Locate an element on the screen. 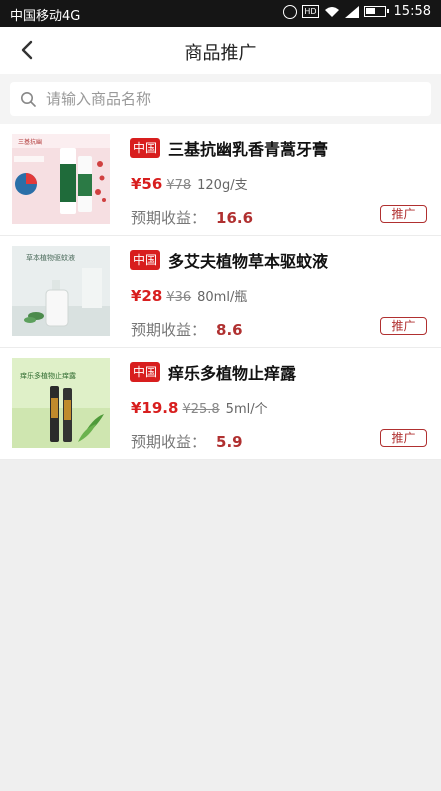  hd-icon: HD is located at coordinates (310, 11).